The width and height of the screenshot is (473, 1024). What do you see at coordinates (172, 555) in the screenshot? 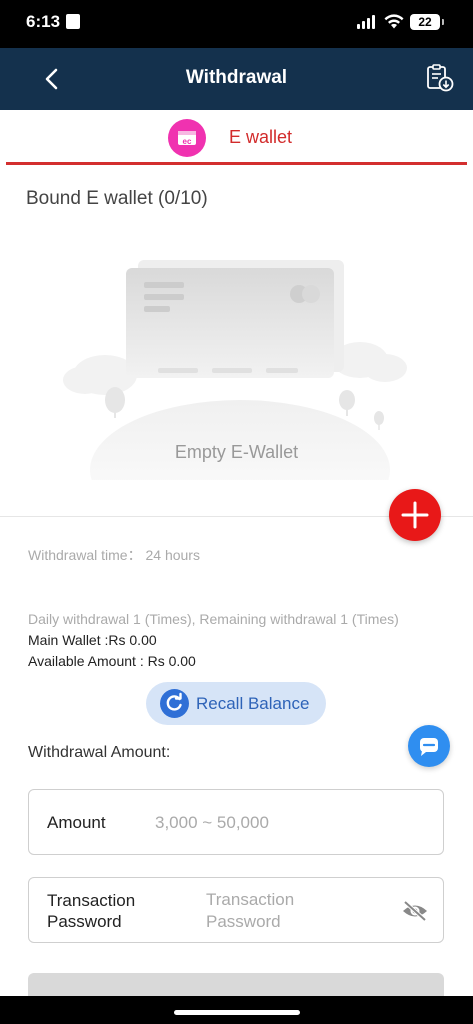
I see `withdrawal-time-value: 24 hours` at bounding box center [172, 555].